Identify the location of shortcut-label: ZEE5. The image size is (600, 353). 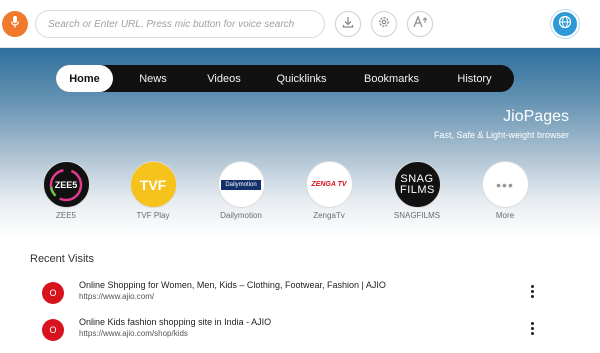
(65, 215).